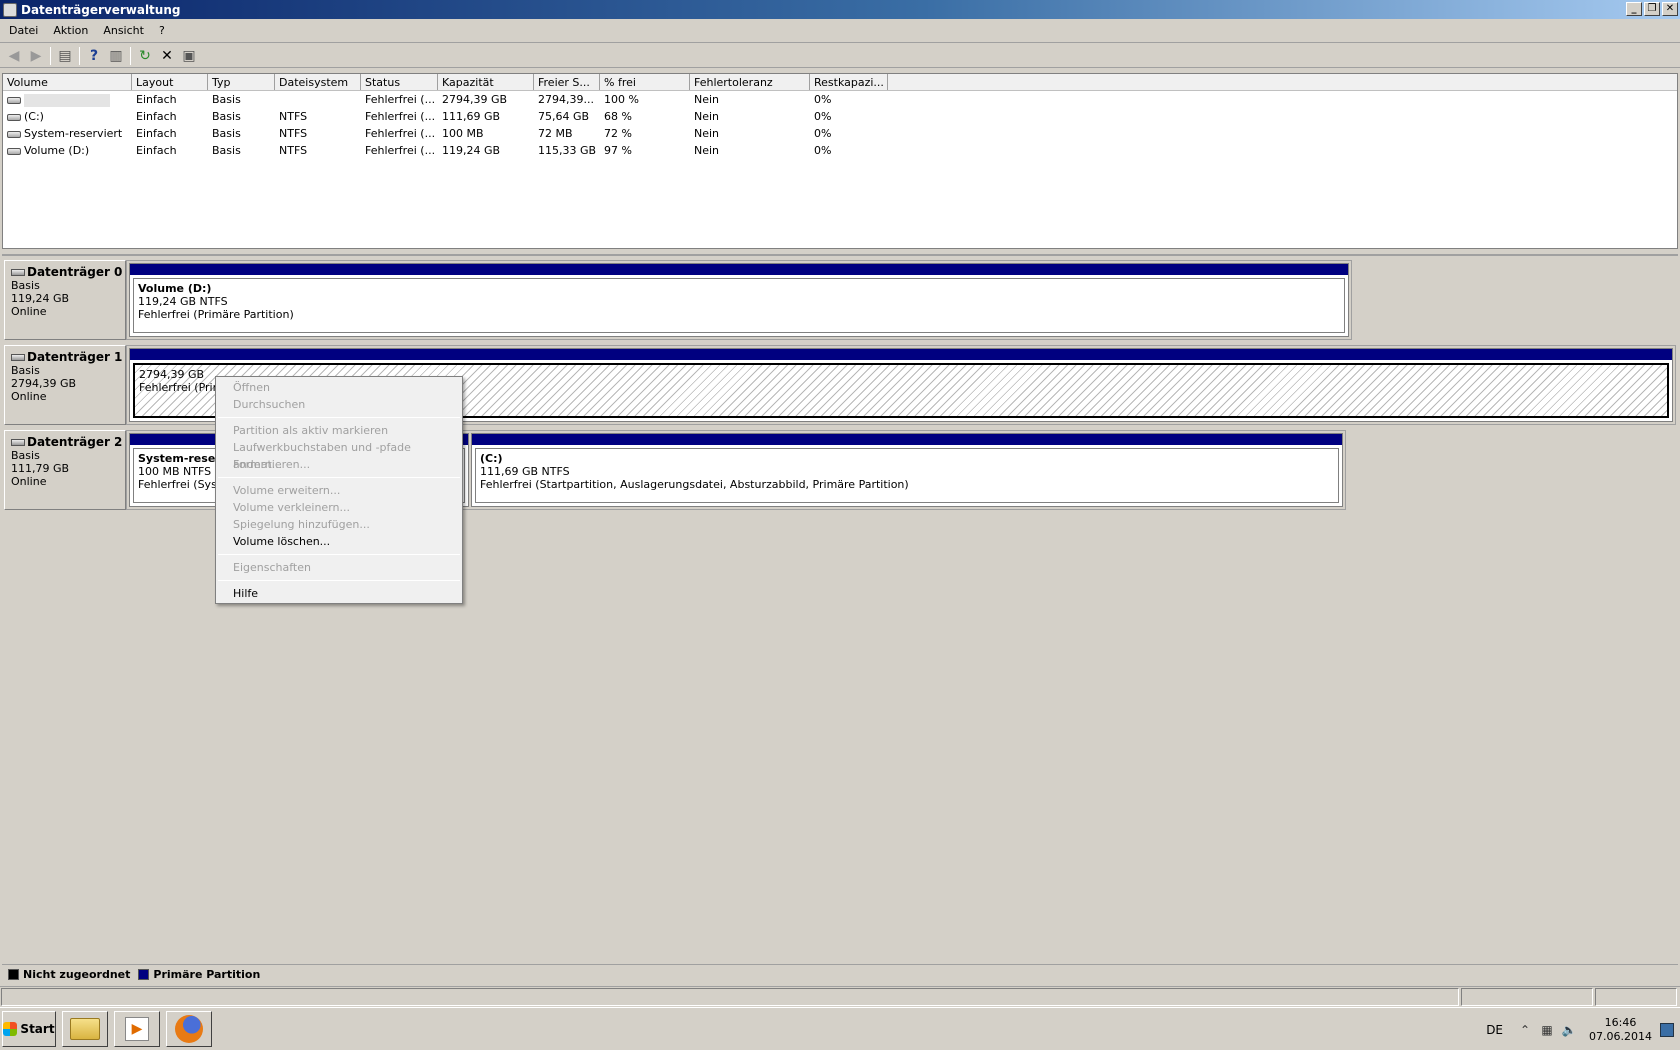  What do you see at coordinates (1667, 1029) in the screenshot?
I see `show-desktop-icon` at bounding box center [1667, 1029].